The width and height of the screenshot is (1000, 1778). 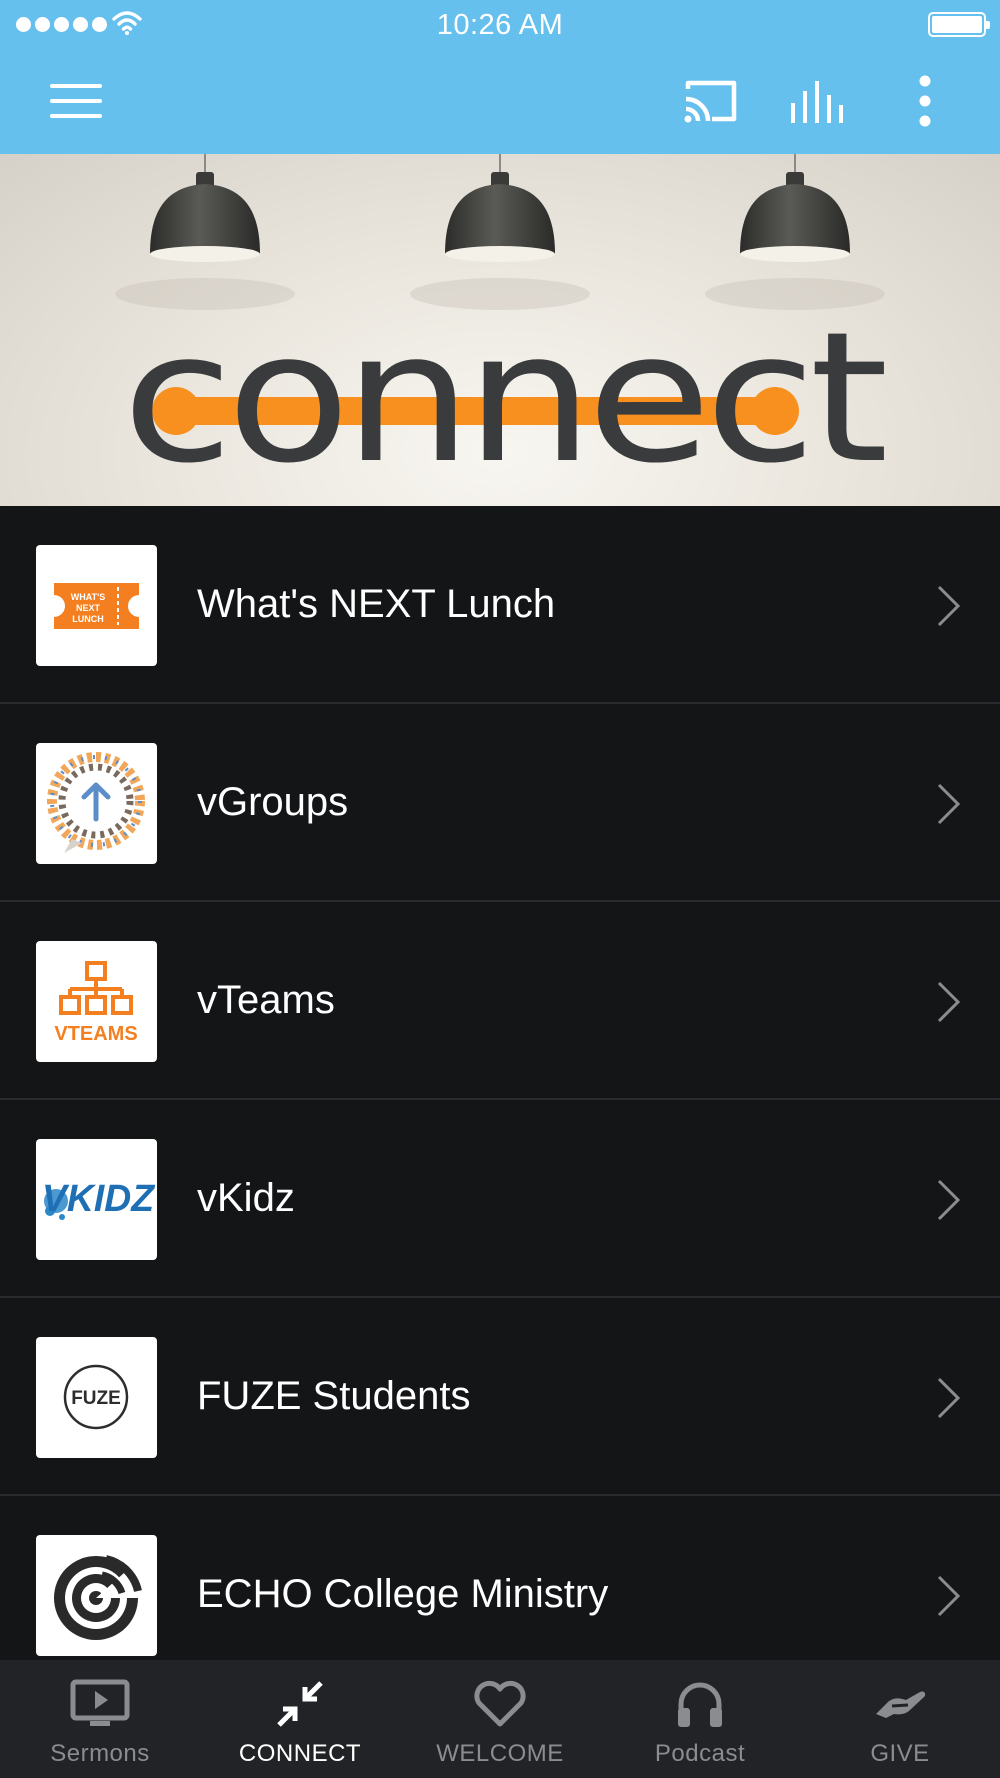 What do you see at coordinates (100, 1753) in the screenshot?
I see `tab-label: Sermons` at bounding box center [100, 1753].